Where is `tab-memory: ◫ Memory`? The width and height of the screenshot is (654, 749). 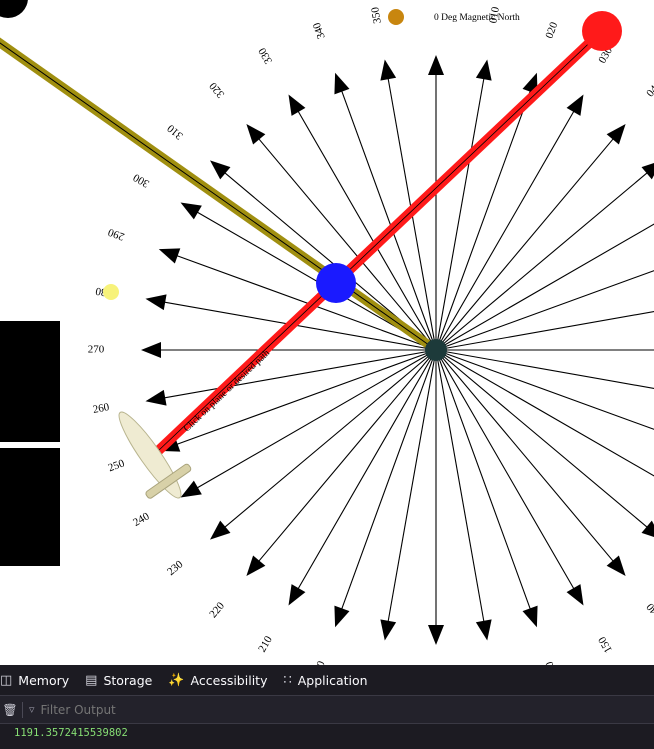
tab-memory: ◫ Memory is located at coordinates (38, 680).